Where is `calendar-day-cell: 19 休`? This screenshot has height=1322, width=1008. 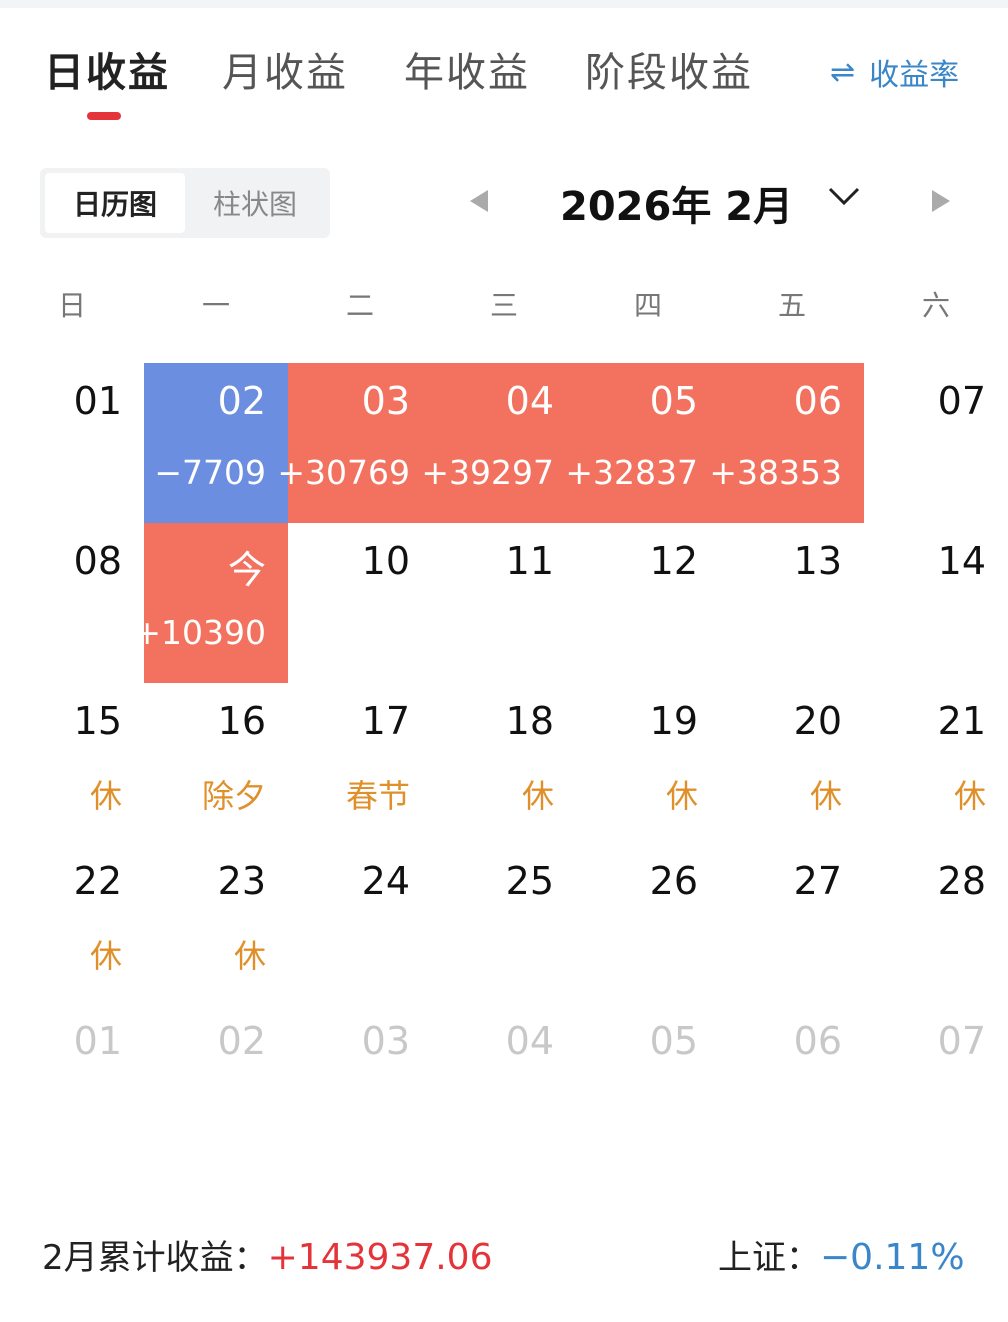 calendar-day-cell: 19 休 is located at coordinates (648, 763).